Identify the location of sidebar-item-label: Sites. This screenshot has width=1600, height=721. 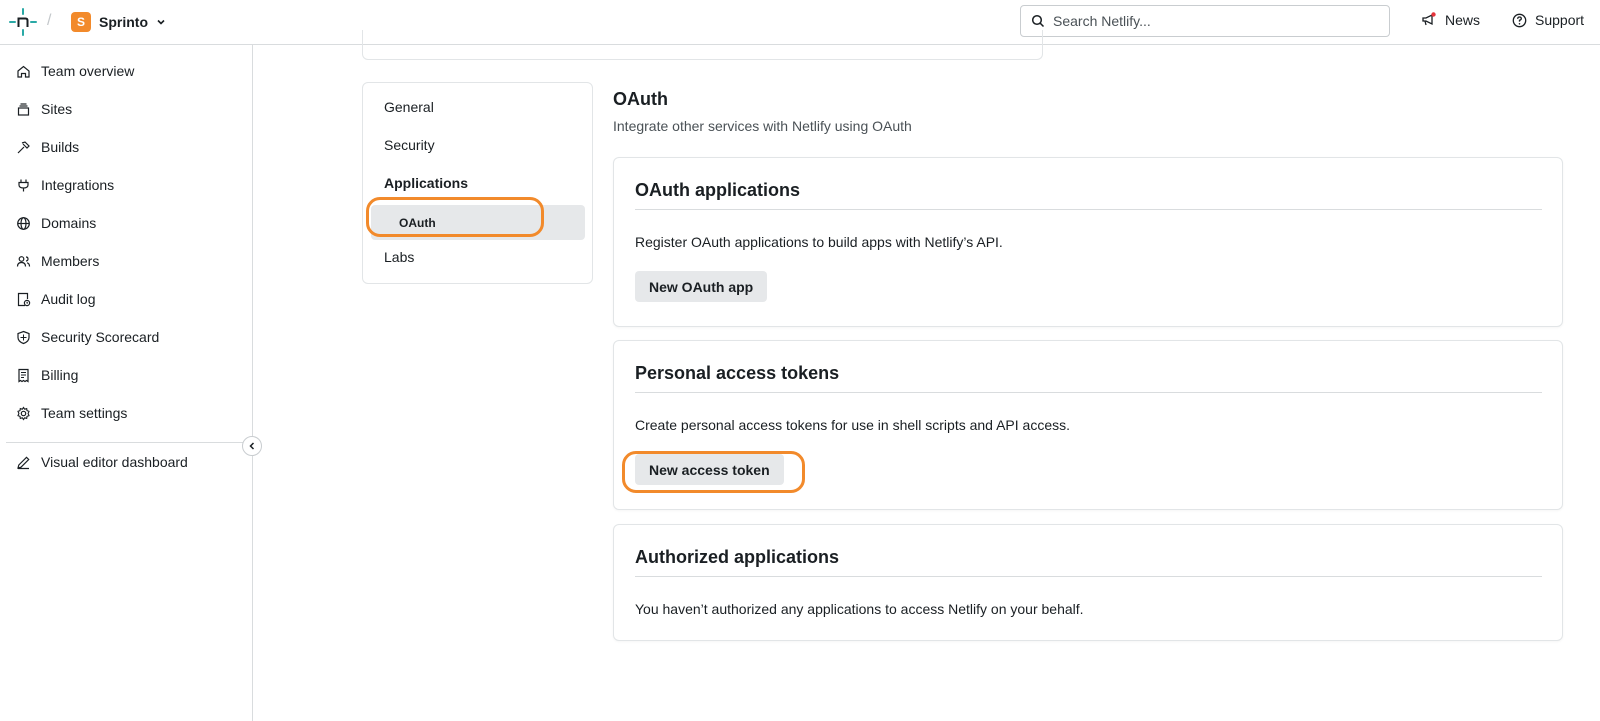
(57, 109).